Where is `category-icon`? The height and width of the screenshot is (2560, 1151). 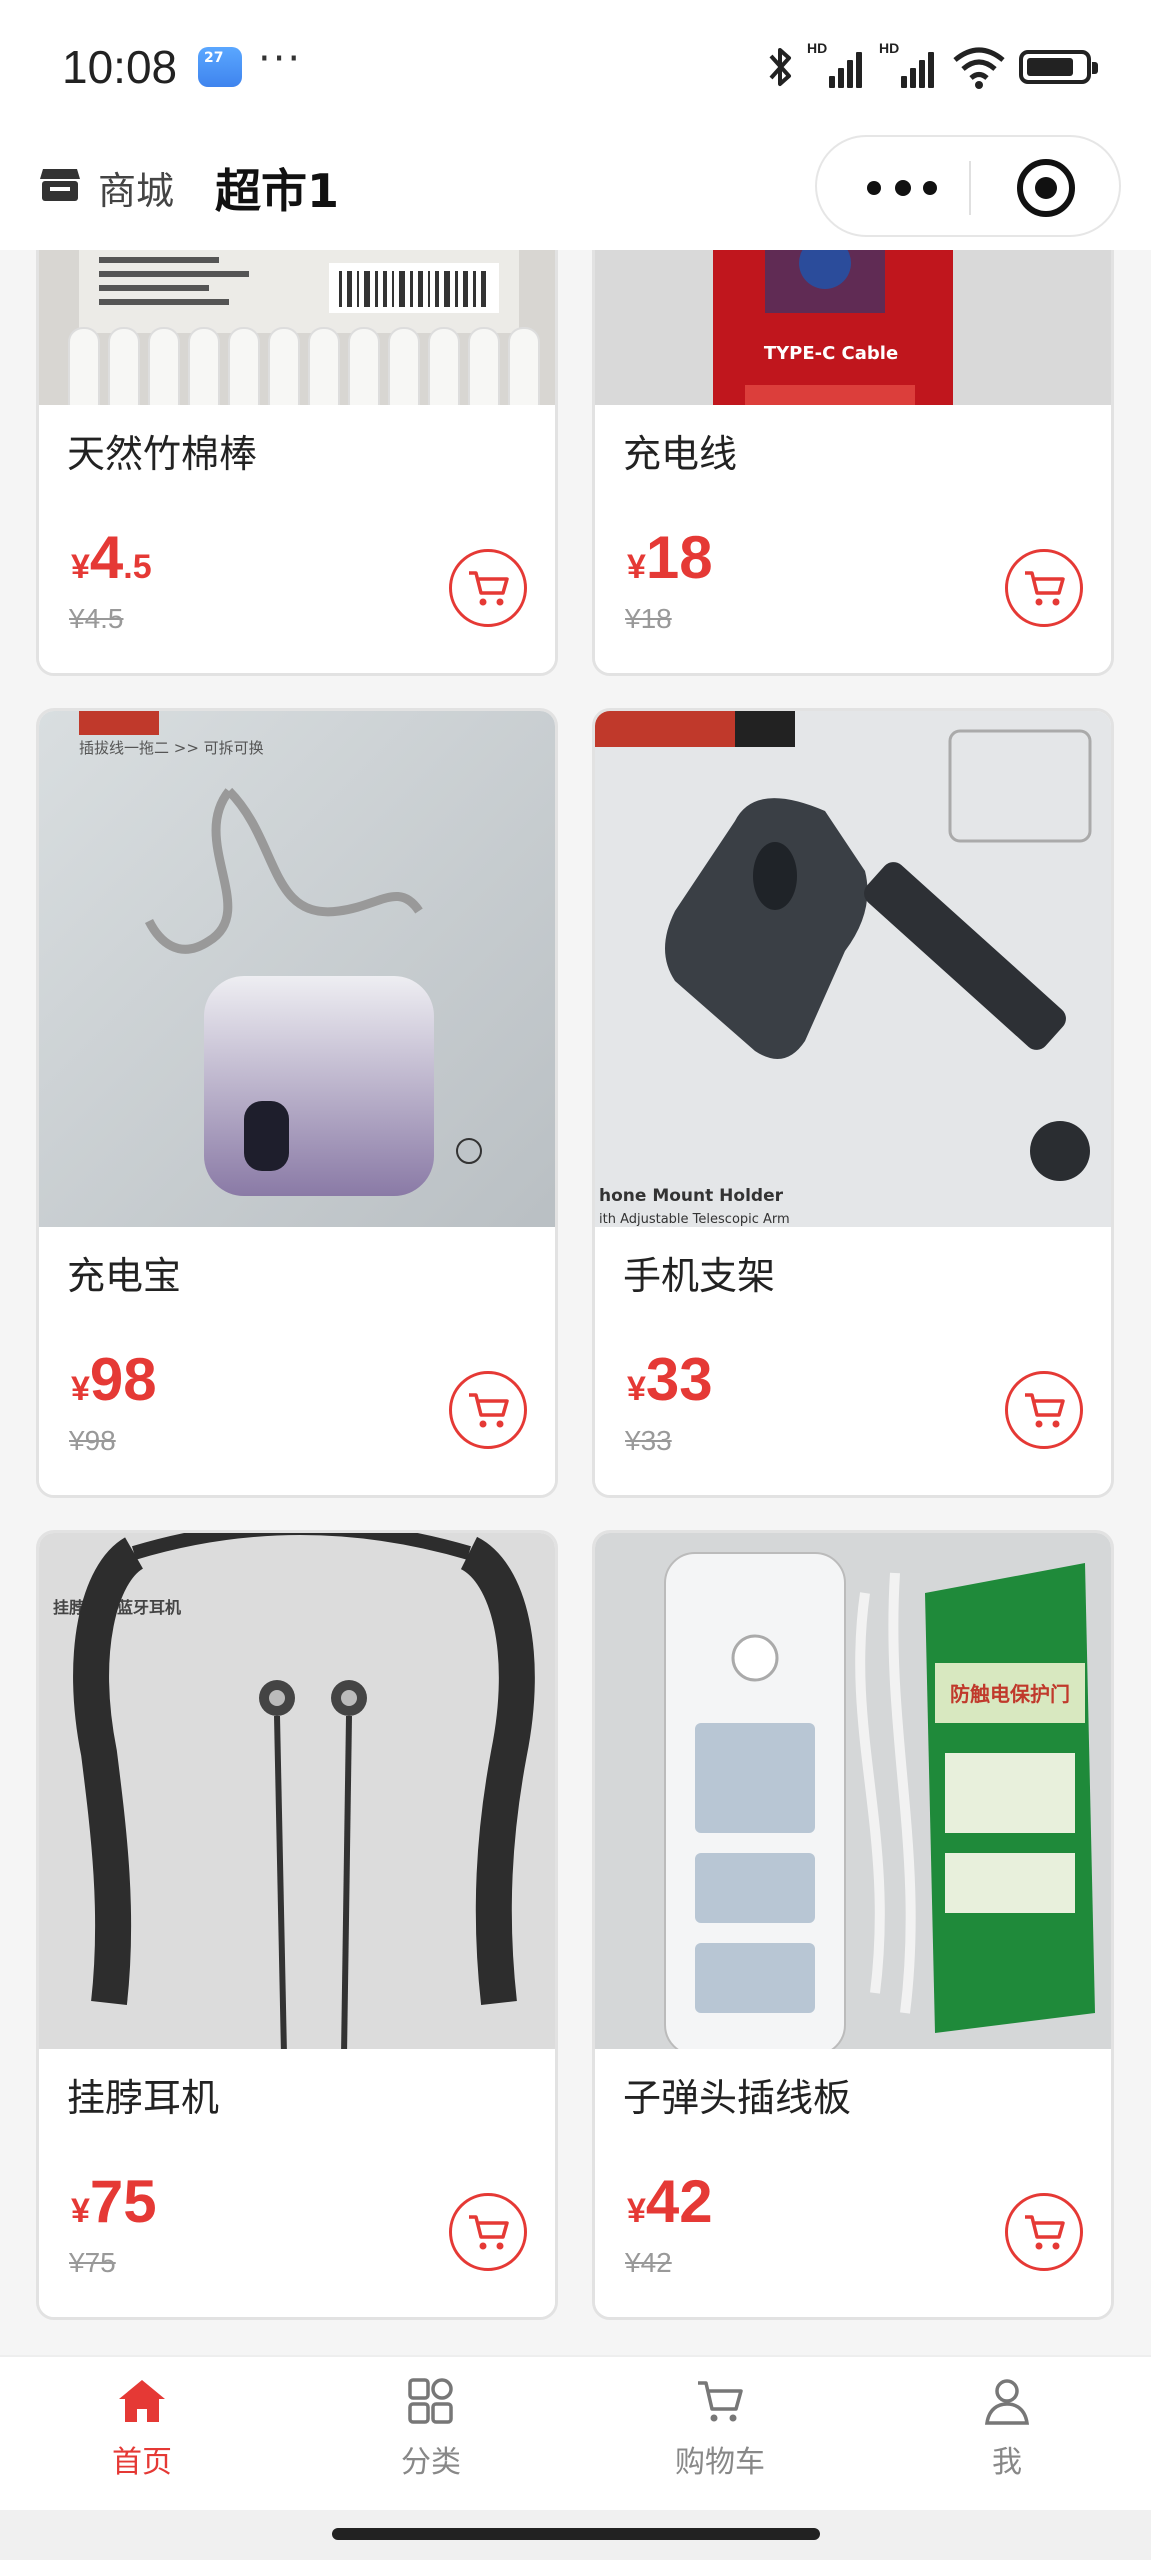 category-icon is located at coordinates (430, 2401).